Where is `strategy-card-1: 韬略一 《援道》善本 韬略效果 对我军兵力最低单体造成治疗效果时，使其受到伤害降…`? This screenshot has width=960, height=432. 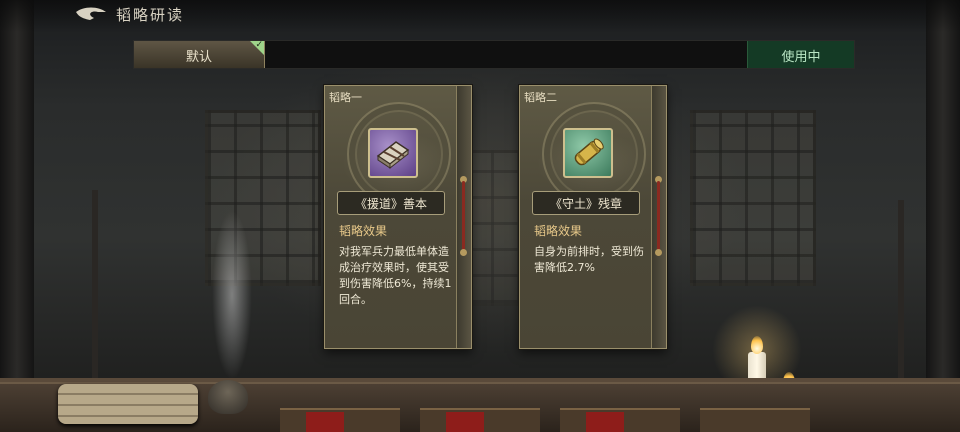 strategy-card-1: 韬略一 《援道》善本 韬略效果 对我军兵力最低单体造成治疗效果时，使其受到伤害降… is located at coordinates (398, 217).